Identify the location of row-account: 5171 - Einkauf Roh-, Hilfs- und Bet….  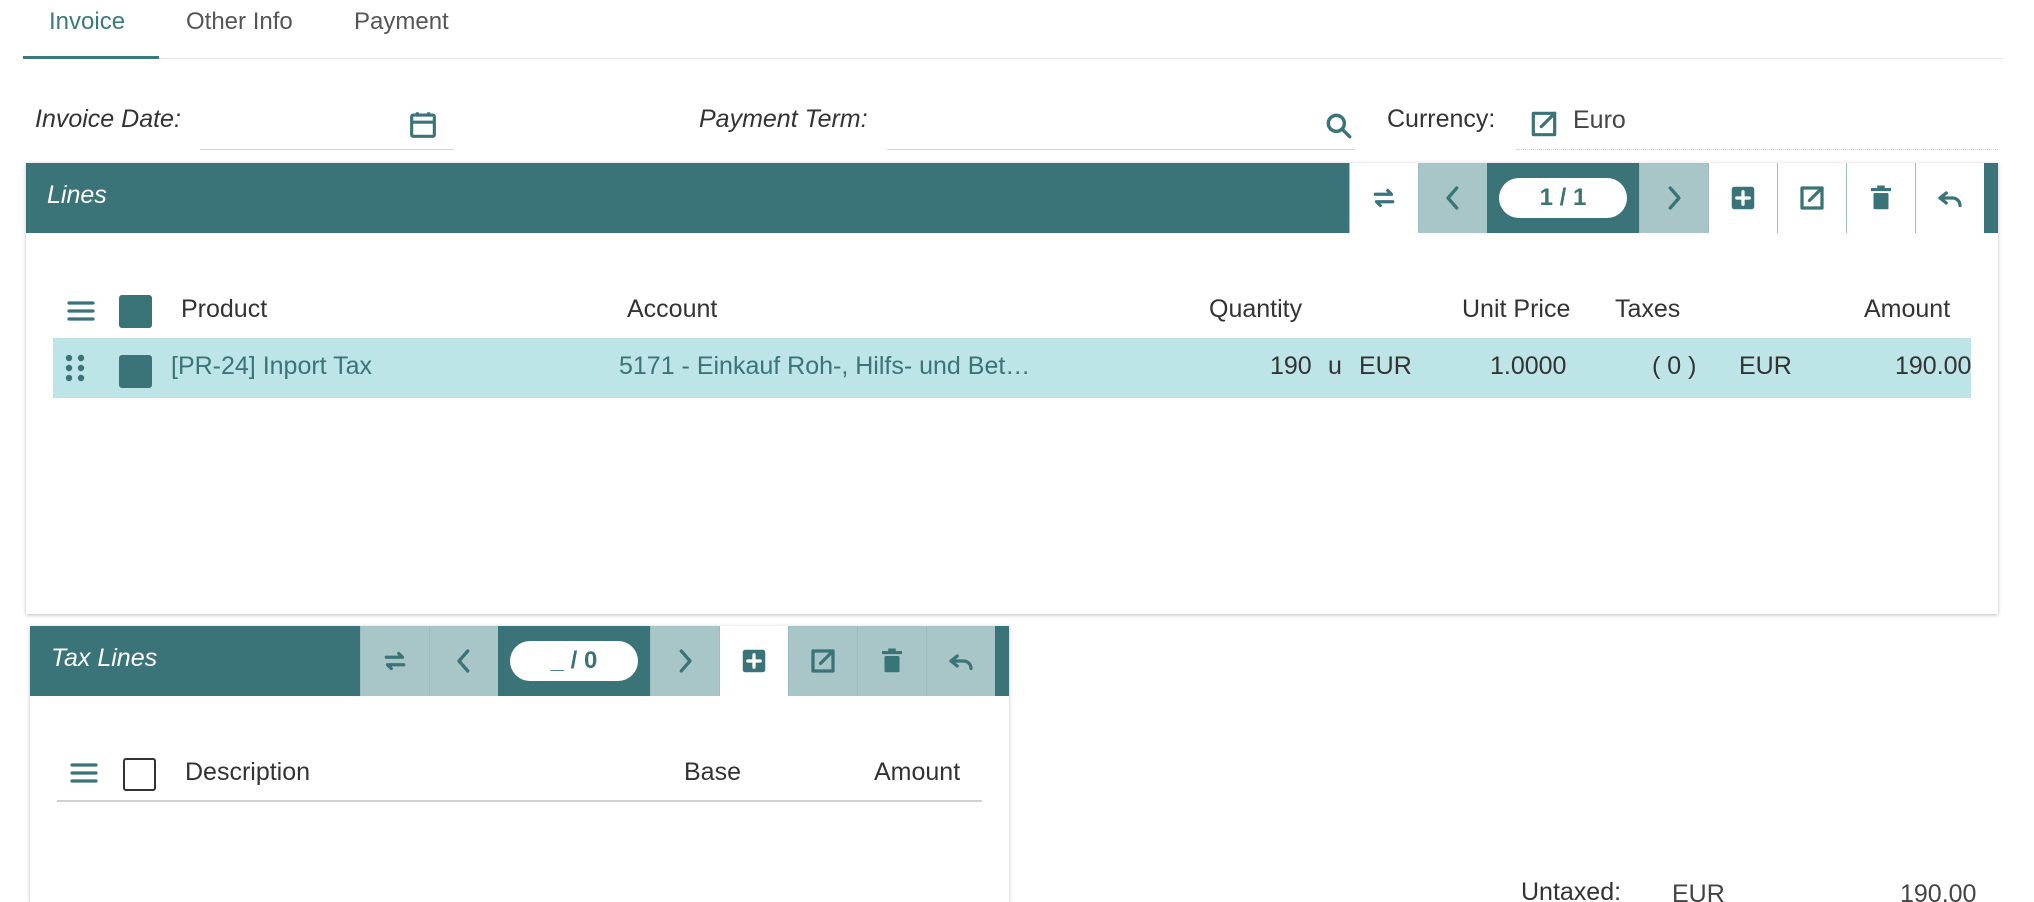
(824, 366).